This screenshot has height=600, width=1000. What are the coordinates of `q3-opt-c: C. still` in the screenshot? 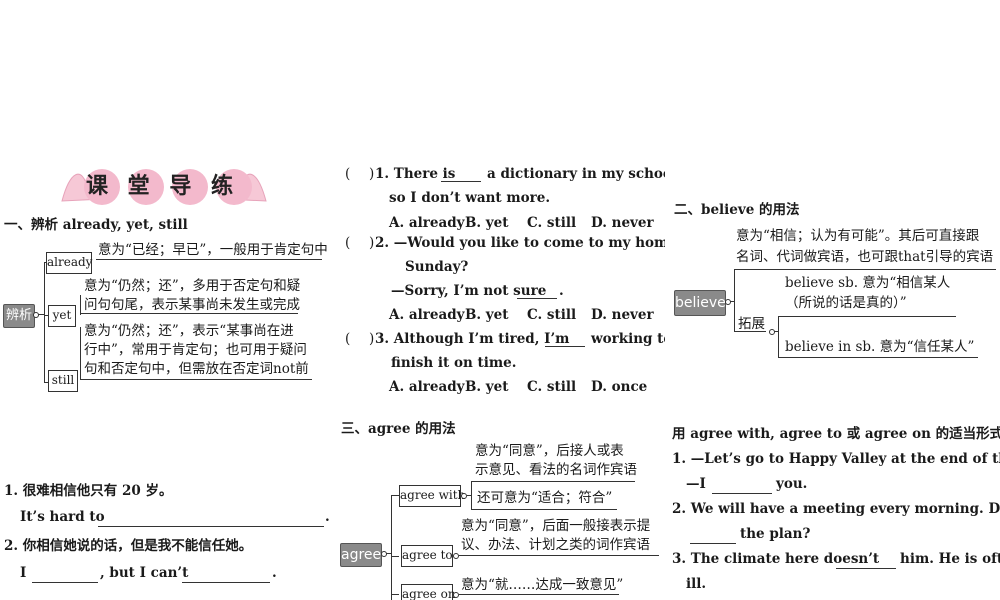 It's located at (552, 387).